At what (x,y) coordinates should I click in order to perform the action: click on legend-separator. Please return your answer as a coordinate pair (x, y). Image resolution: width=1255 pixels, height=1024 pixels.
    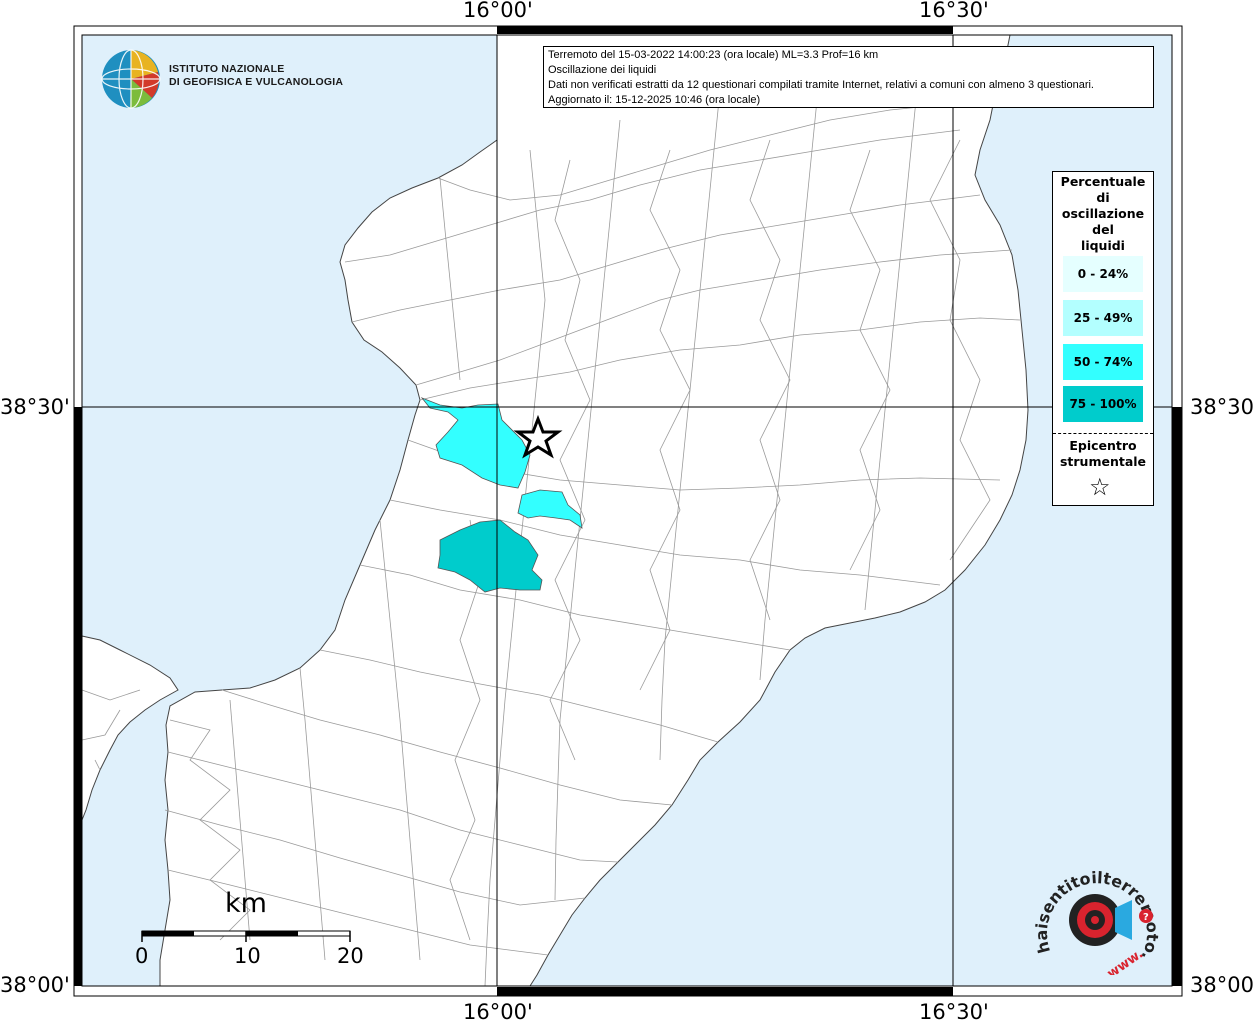
    Looking at the image, I should click on (1103, 433).